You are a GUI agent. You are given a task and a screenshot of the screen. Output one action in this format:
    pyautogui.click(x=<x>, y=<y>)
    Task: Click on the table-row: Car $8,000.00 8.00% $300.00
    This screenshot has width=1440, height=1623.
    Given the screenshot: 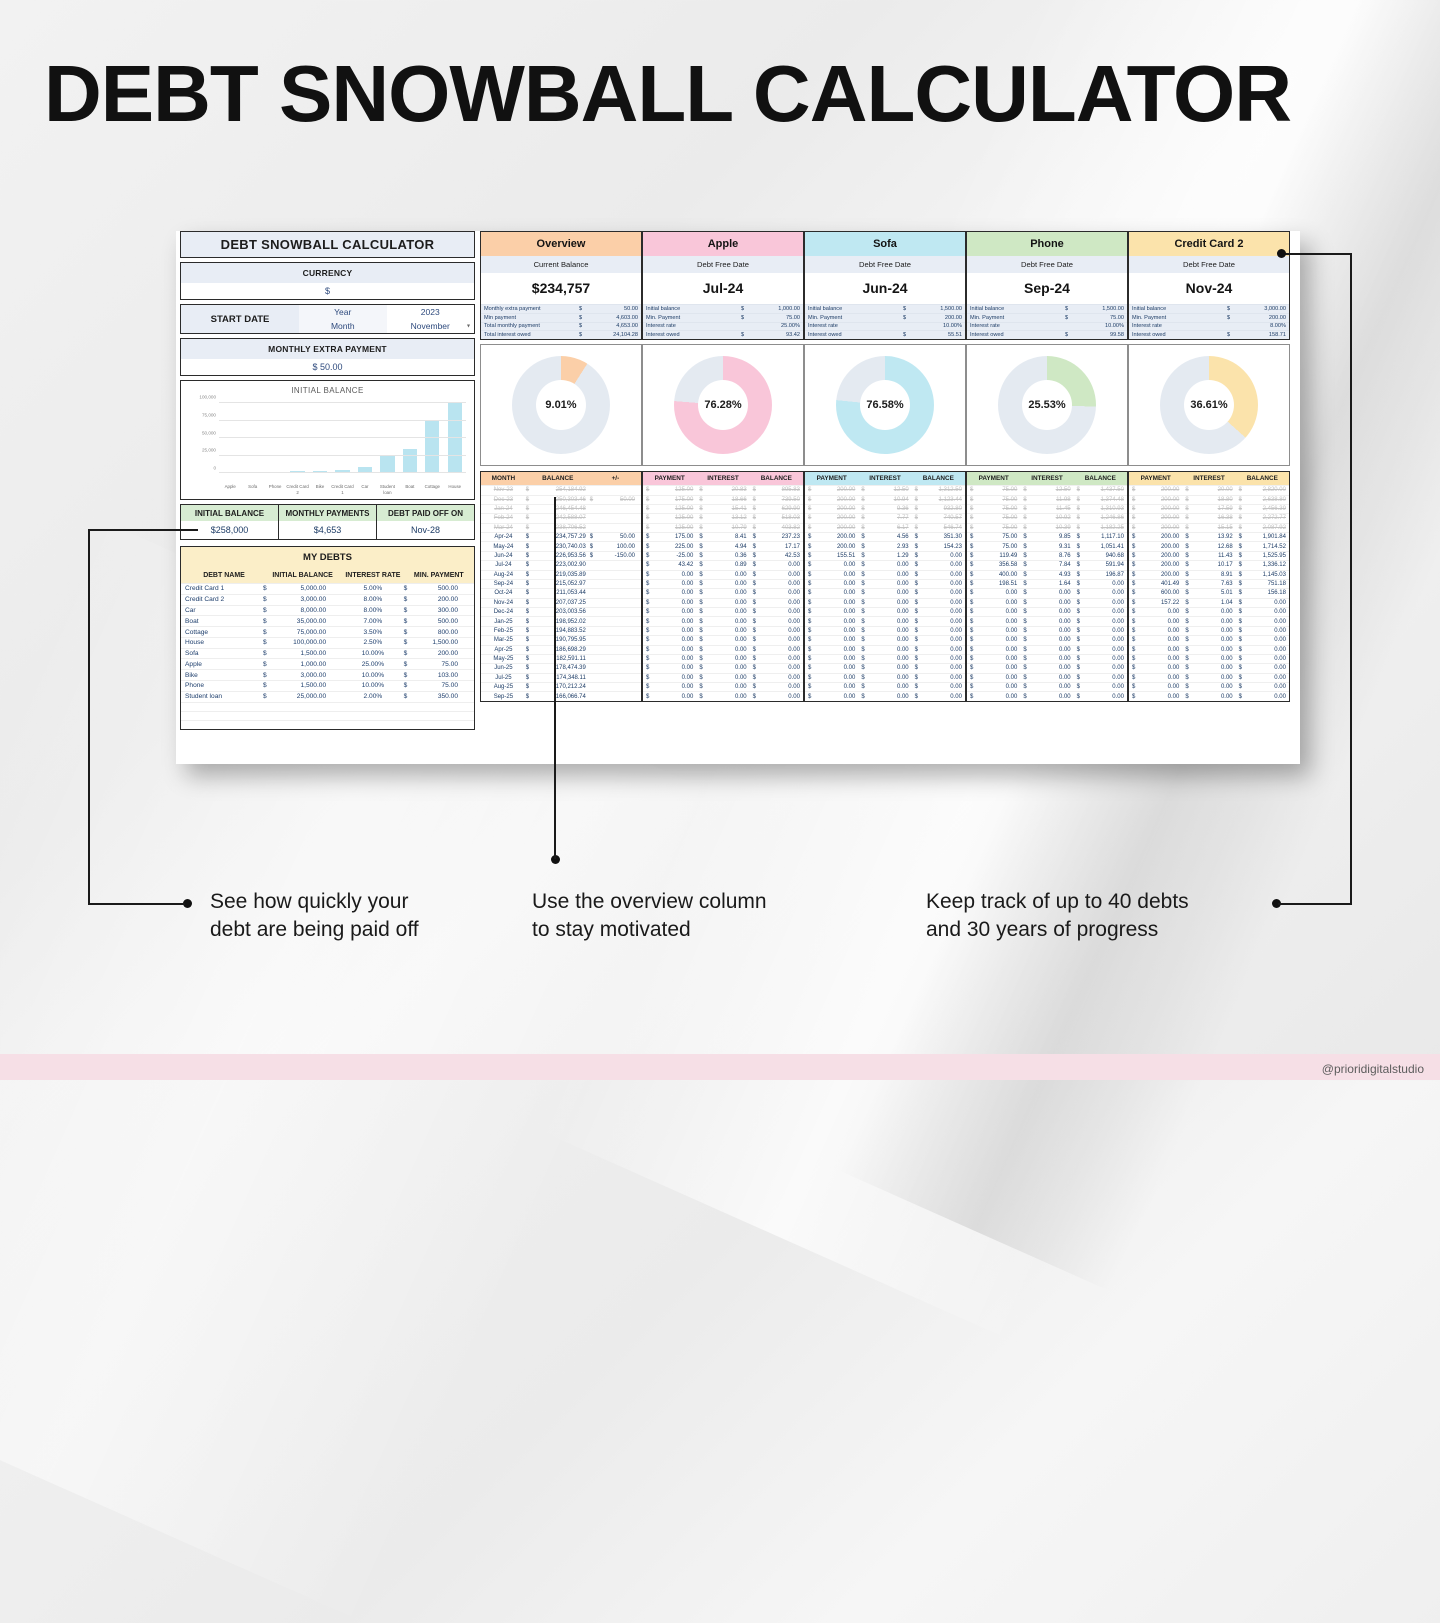 What is the action you would take?
    pyautogui.click(x=327, y=610)
    